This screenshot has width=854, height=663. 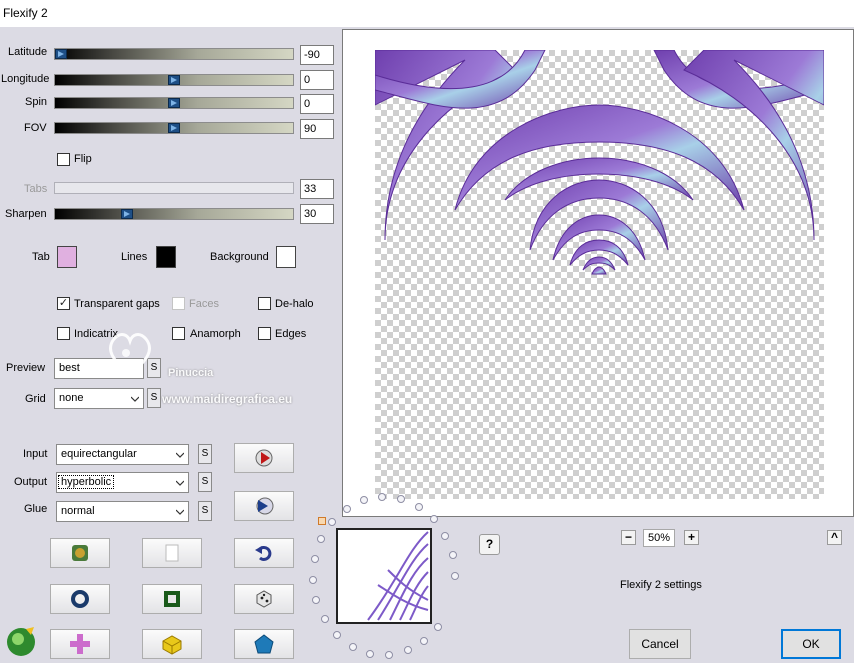 I want to click on help-button: ?, so click(x=489, y=544).